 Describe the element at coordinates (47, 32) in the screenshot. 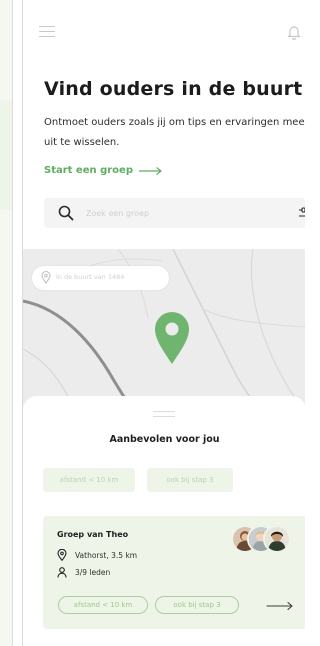

I see `hamburger-menu-icon` at that location.